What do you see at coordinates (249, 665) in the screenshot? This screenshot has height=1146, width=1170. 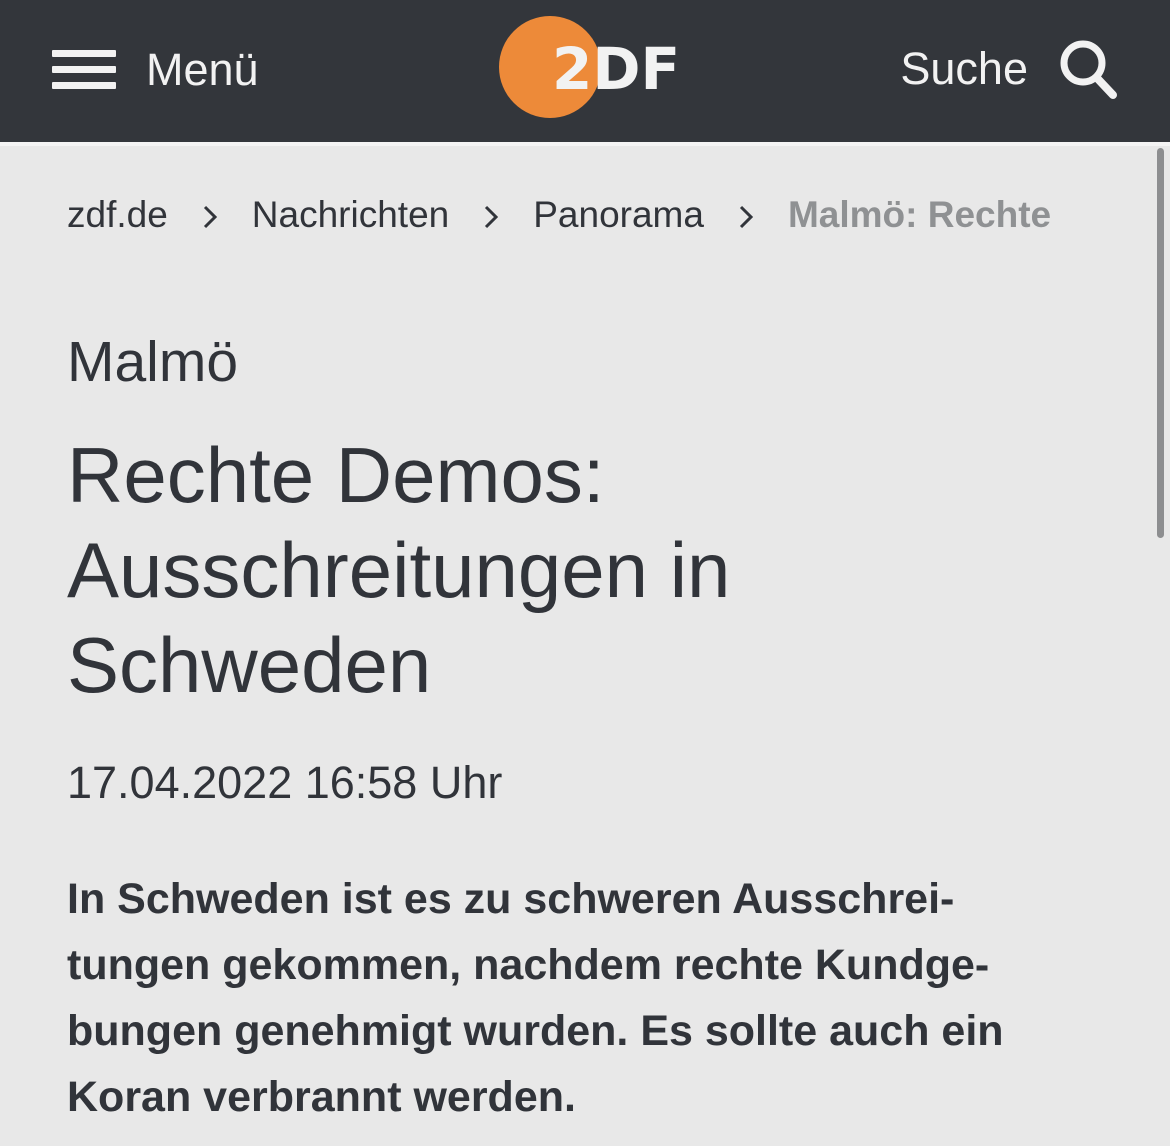 I see `headline-line: Schweden` at bounding box center [249, 665].